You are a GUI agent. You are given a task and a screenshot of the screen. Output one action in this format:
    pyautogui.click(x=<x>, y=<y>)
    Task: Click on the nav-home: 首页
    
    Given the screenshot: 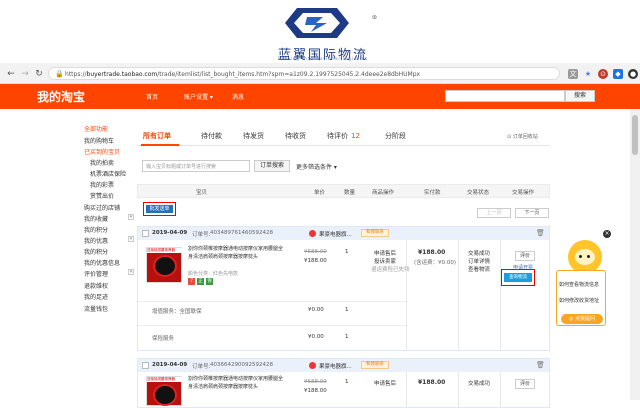 What is the action you would take?
    pyautogui.click(x=152, y=96)
    